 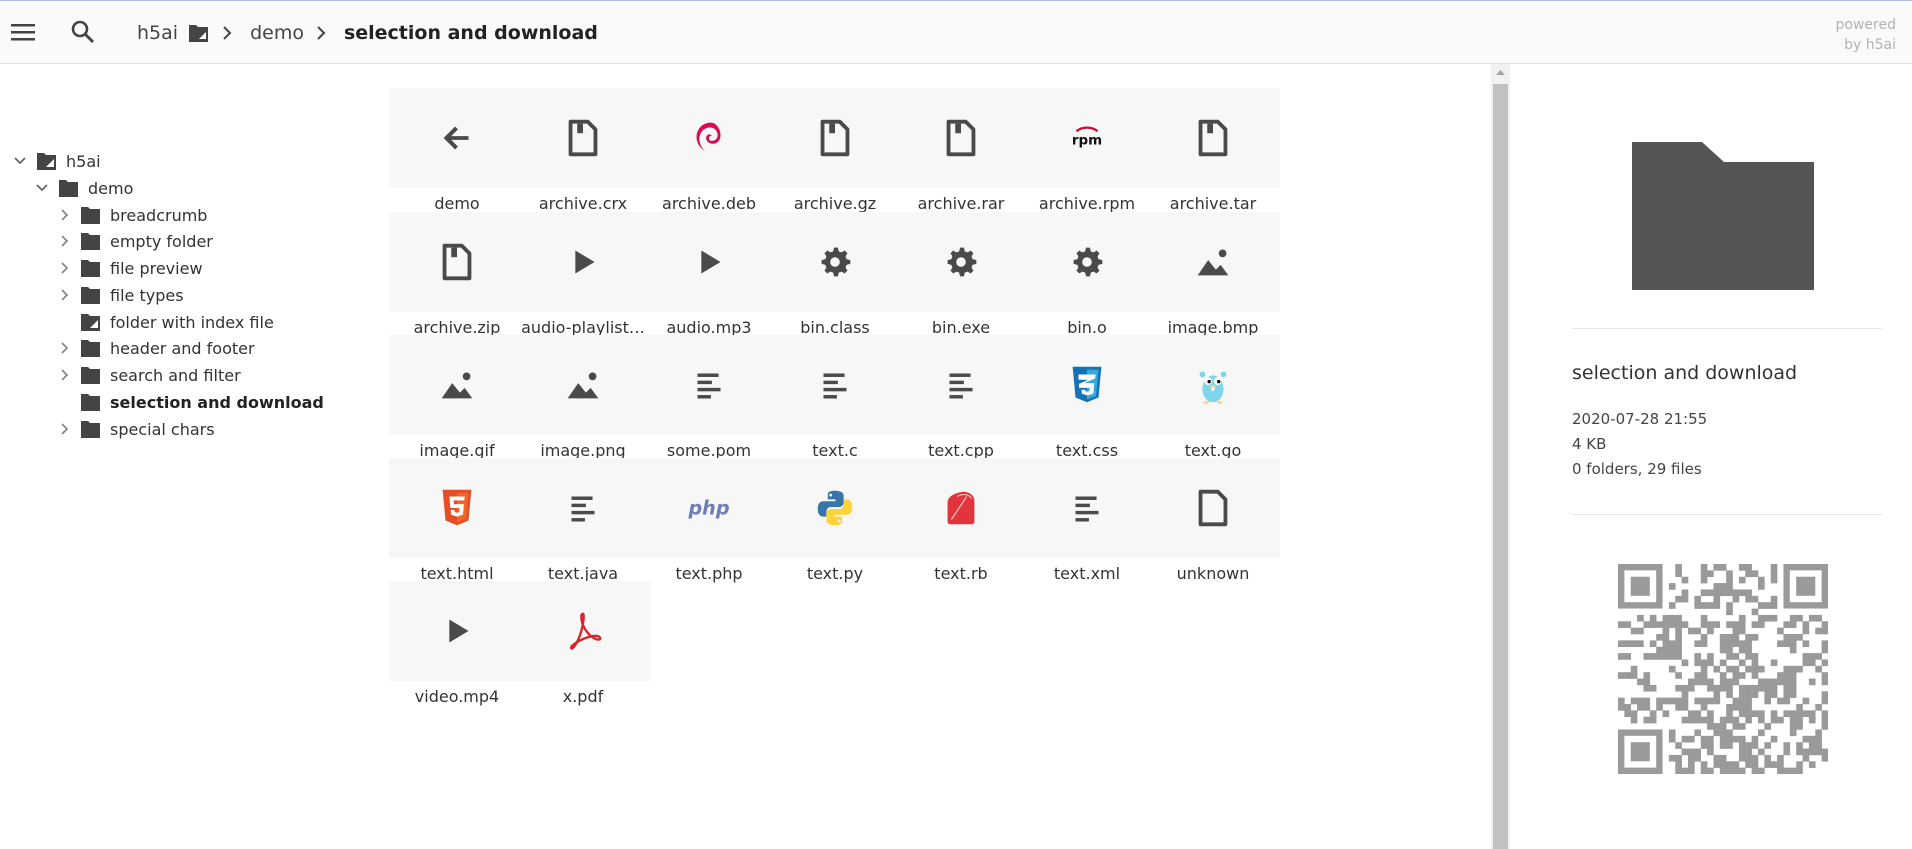 What do you see at coordinates (1685, 373) in the screenshot?
I see `info-name: selection and download` at bounding box center [1685, 373].